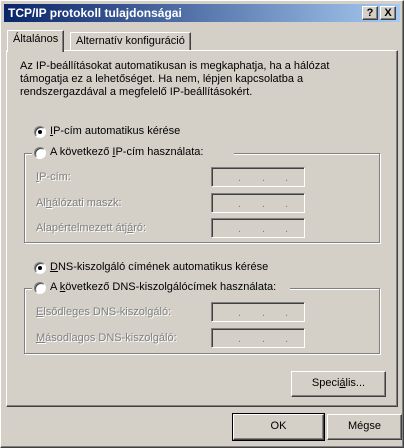  What do you see at coordinates (104, 312) in the screenshot?
I see `preferred-dns-label: Elsődleges DNS-kiszolgáló:` at bounding box center [104, 312].